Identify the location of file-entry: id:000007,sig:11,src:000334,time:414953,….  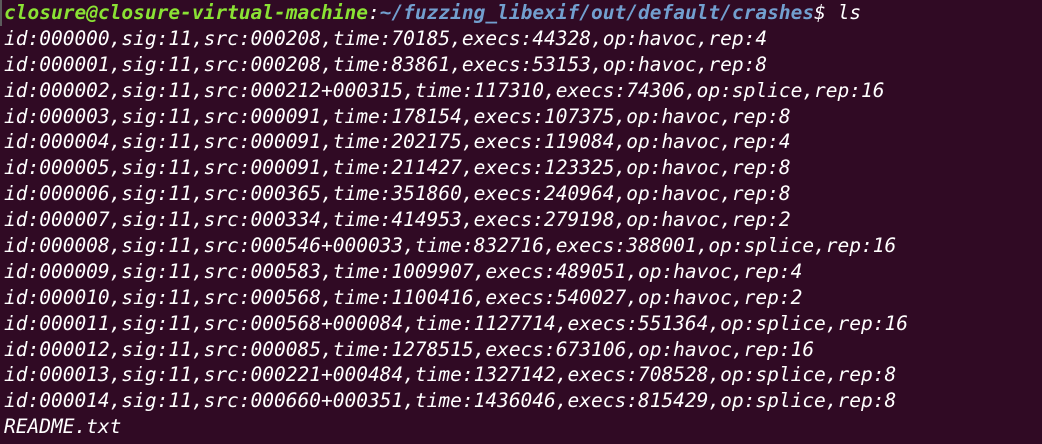
(397, 220).